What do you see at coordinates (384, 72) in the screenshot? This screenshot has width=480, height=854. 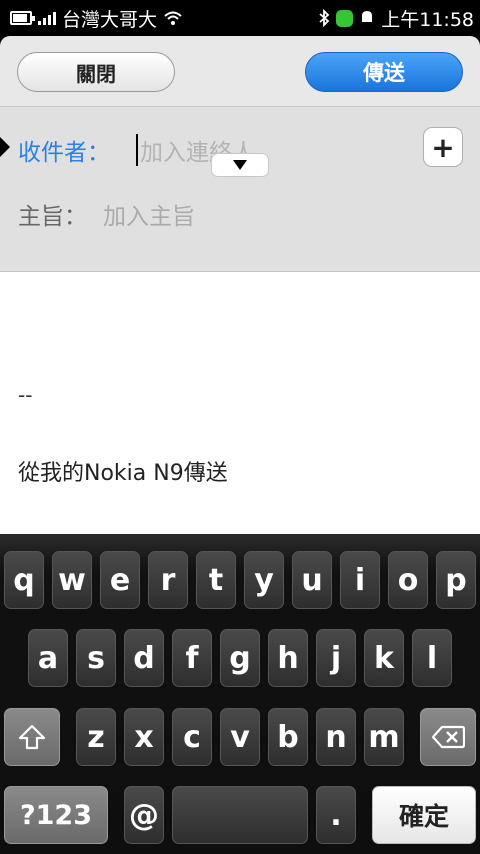 I see `send-button: 傳送` at bounding box center [384, 72].